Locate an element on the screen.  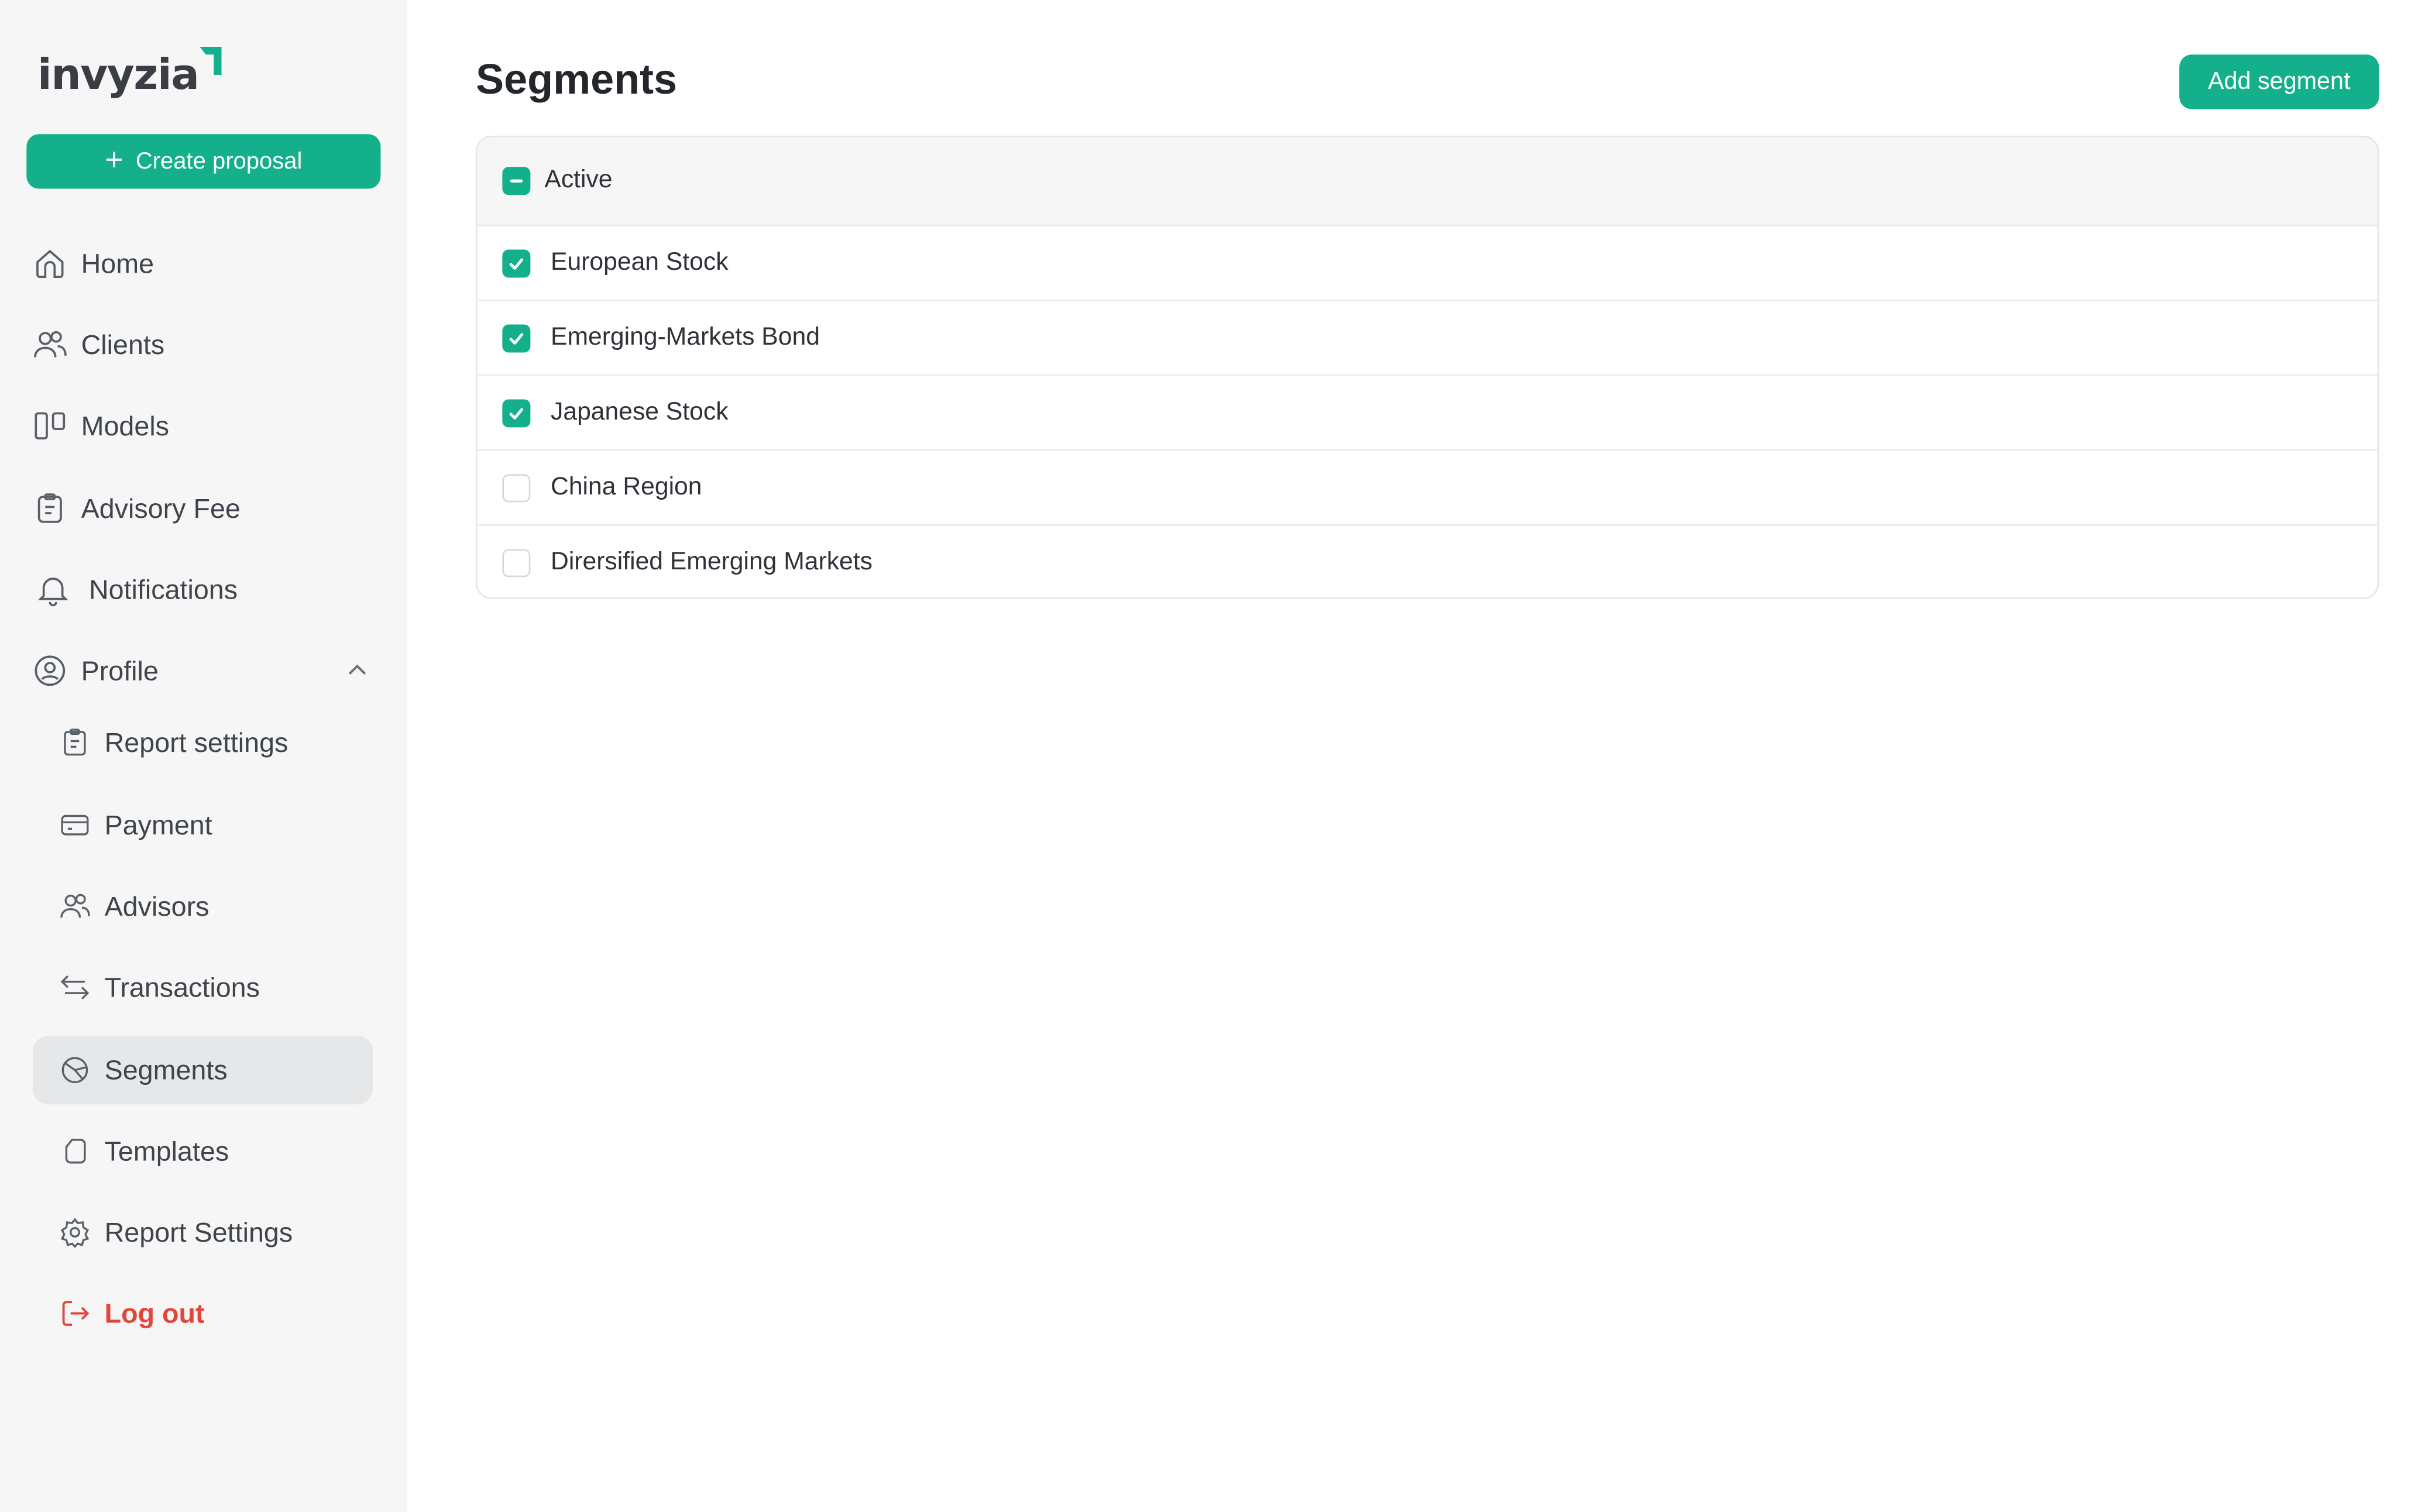
logo-mark-icon is located at coordinates (211, 60).